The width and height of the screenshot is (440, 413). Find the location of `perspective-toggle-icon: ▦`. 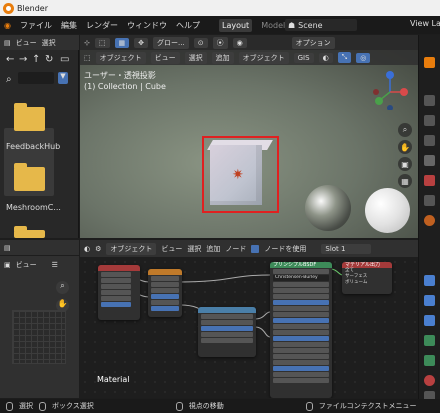

perspective-toggle-icon: ▦ is located at coordinates (405, 181).